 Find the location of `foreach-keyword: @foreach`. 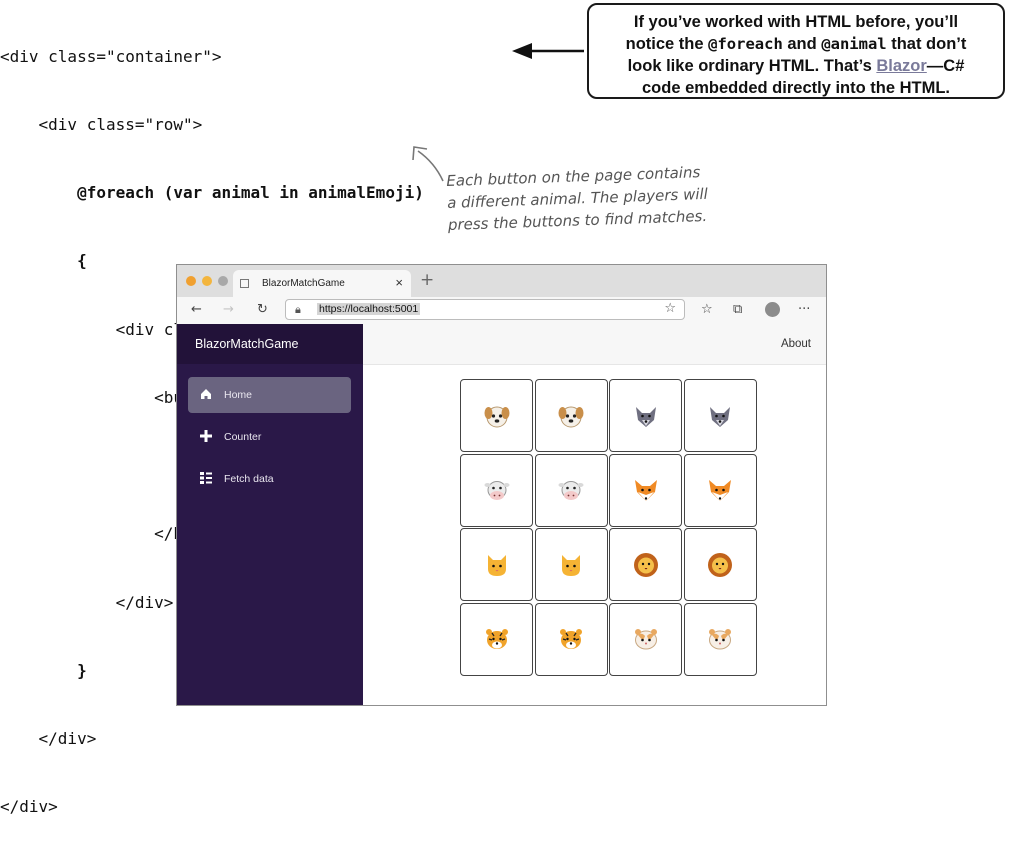

foreach-keyword: @foreach is located at coordinates (745, 44).